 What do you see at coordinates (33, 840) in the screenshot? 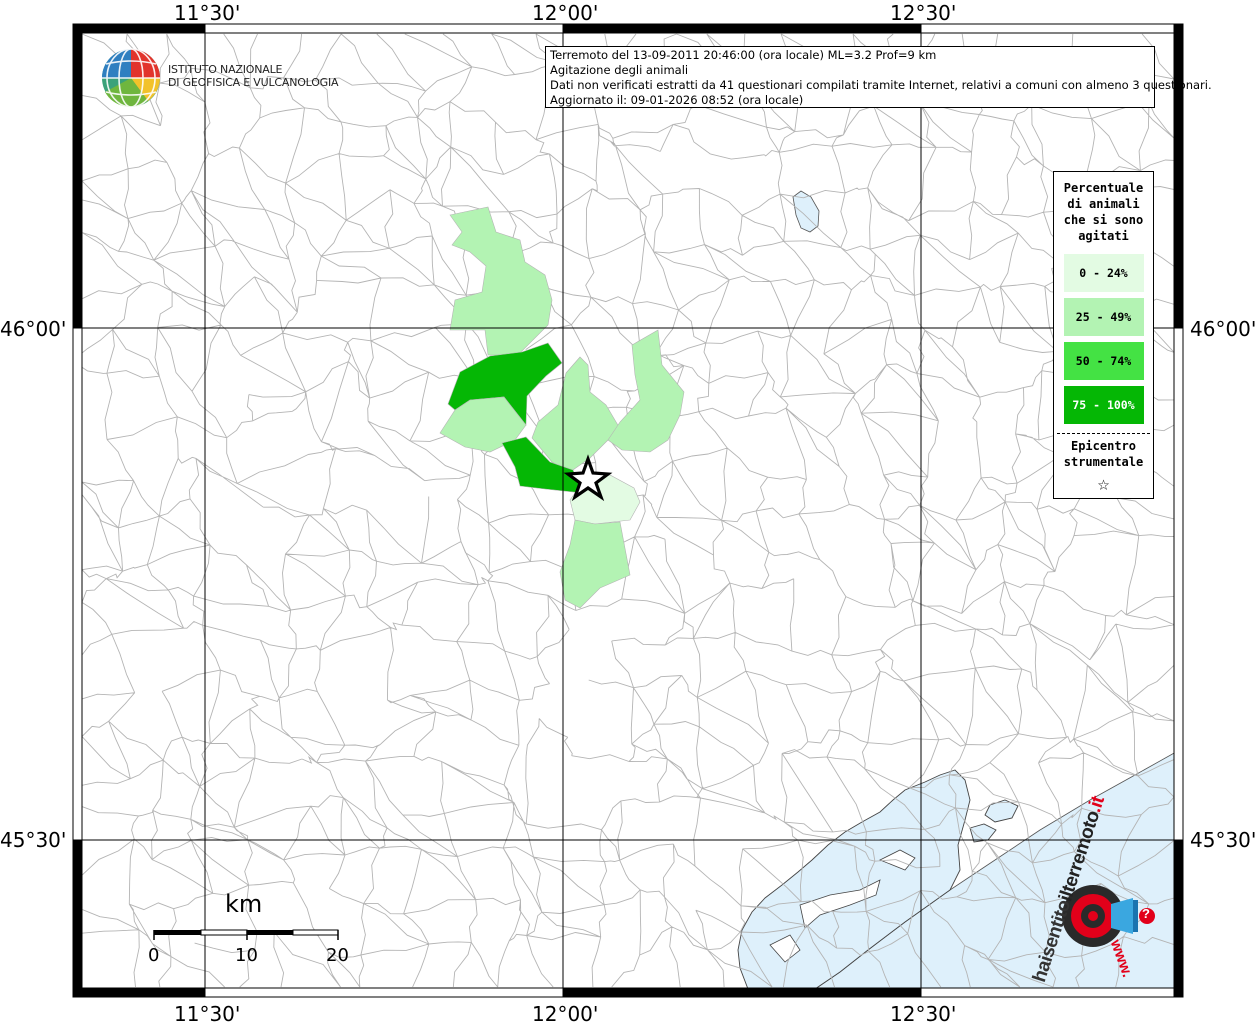
I see `lat-label-left-2: 45°30'` at bounding box center [33, 840].